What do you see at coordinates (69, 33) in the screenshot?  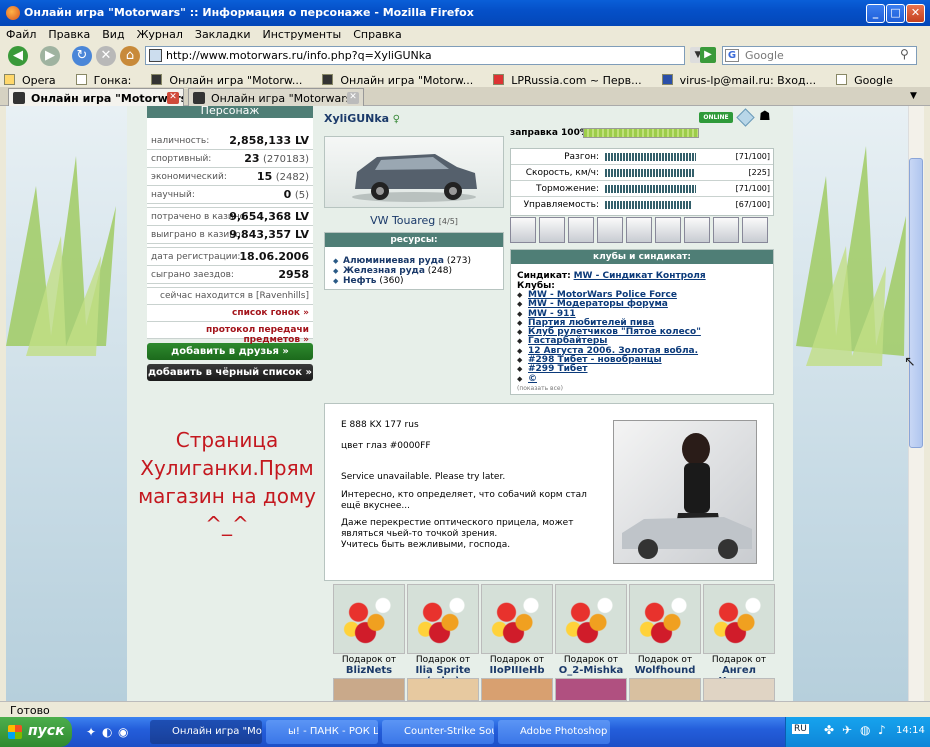 I see `menu-edit: Правка` at bounding box center [69, 33].